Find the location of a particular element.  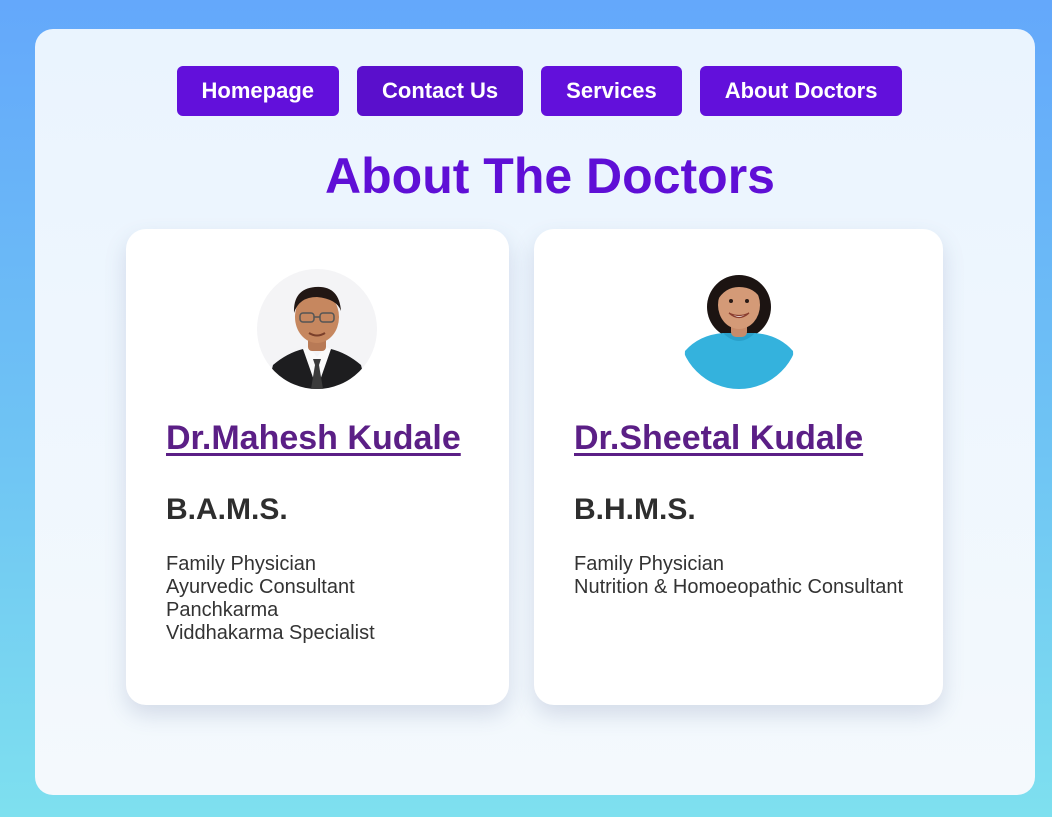

nav-about-doctors-button: About Doctors is located at coordinates (801, 91).